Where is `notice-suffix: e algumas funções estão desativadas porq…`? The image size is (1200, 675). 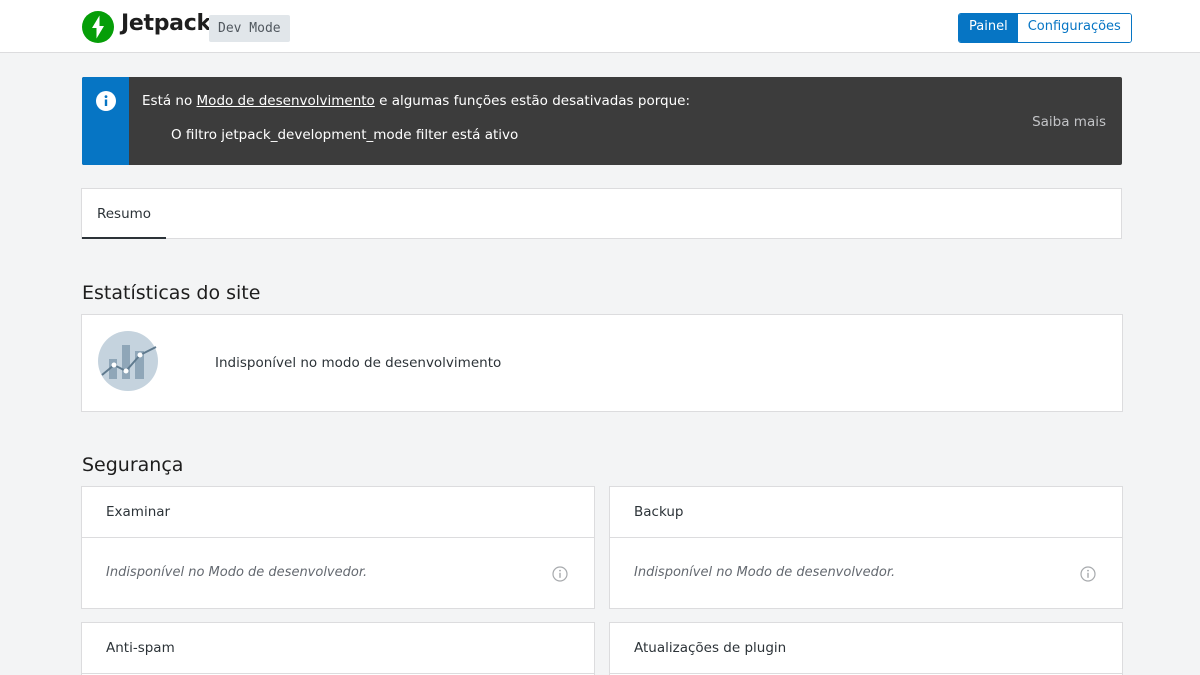 notice-suffix: e algumas funções estão desativadas porq… is located at coordinates (532, 101).